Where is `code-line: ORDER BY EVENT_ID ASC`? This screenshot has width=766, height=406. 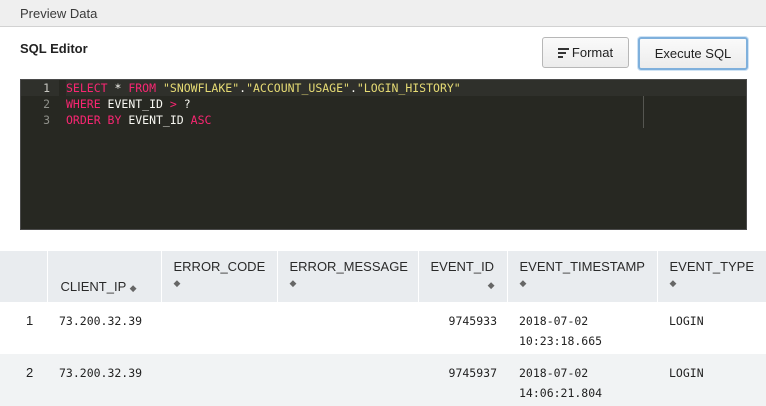
code-line: ORDER BY EVENT_ID ASC is located at coordinates (406, 120).